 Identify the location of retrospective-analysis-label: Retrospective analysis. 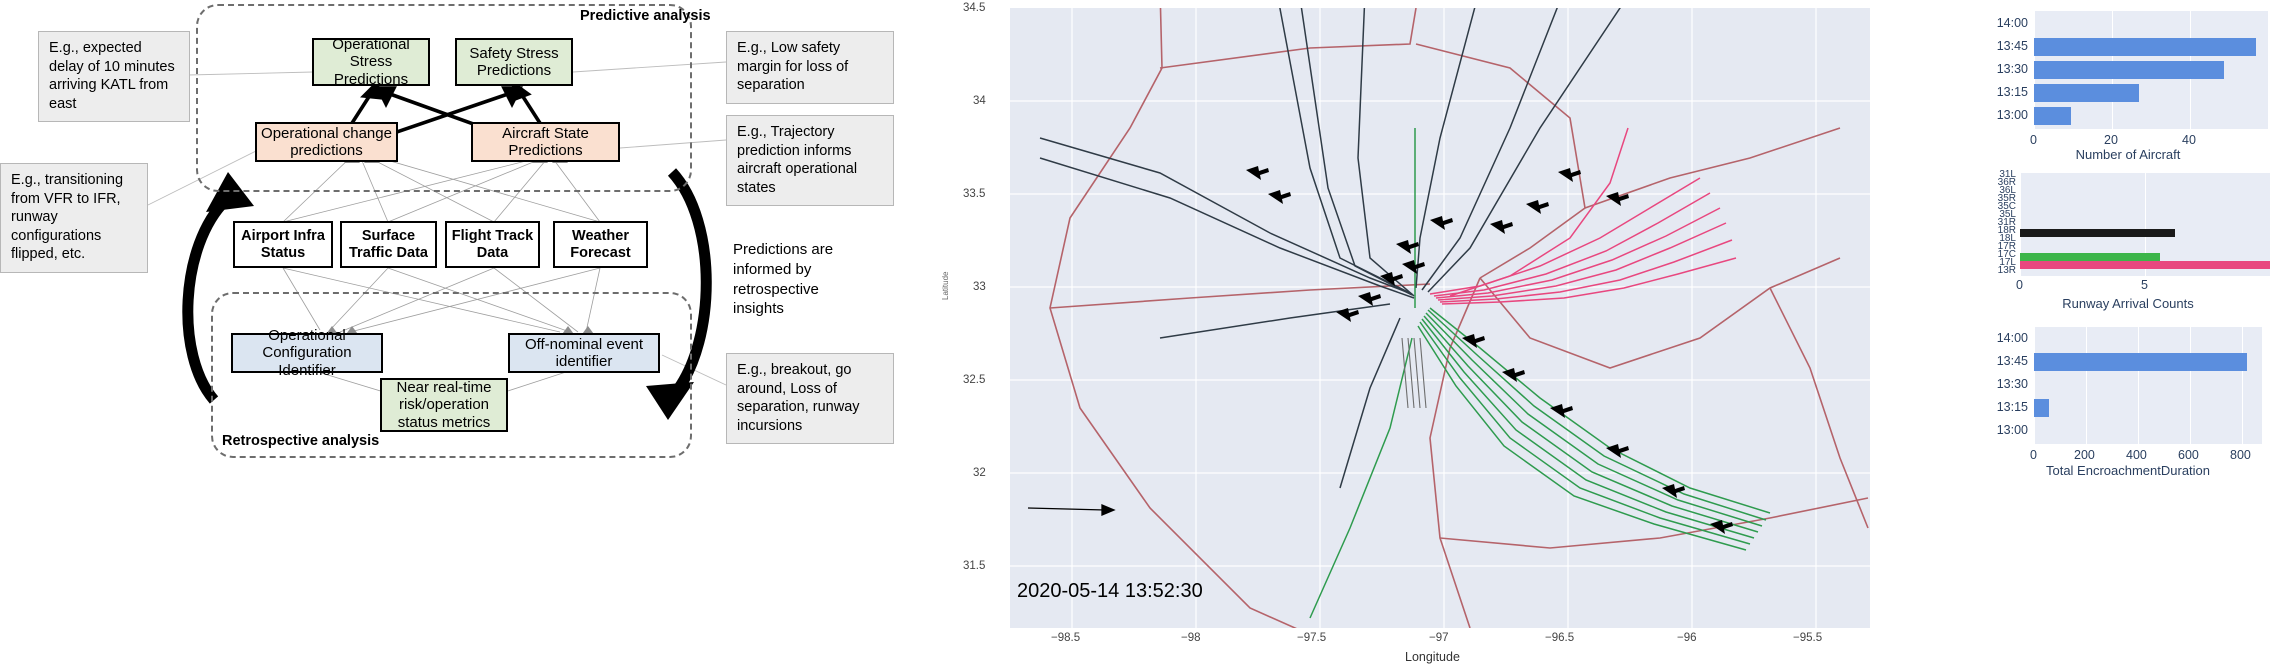
(301, 441).